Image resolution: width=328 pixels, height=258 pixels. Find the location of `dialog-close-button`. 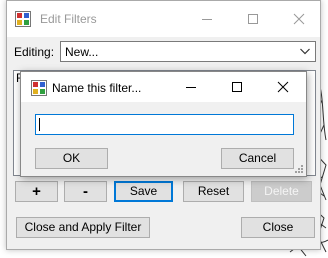

dialog-close-button is located at coordinates (283, 87).